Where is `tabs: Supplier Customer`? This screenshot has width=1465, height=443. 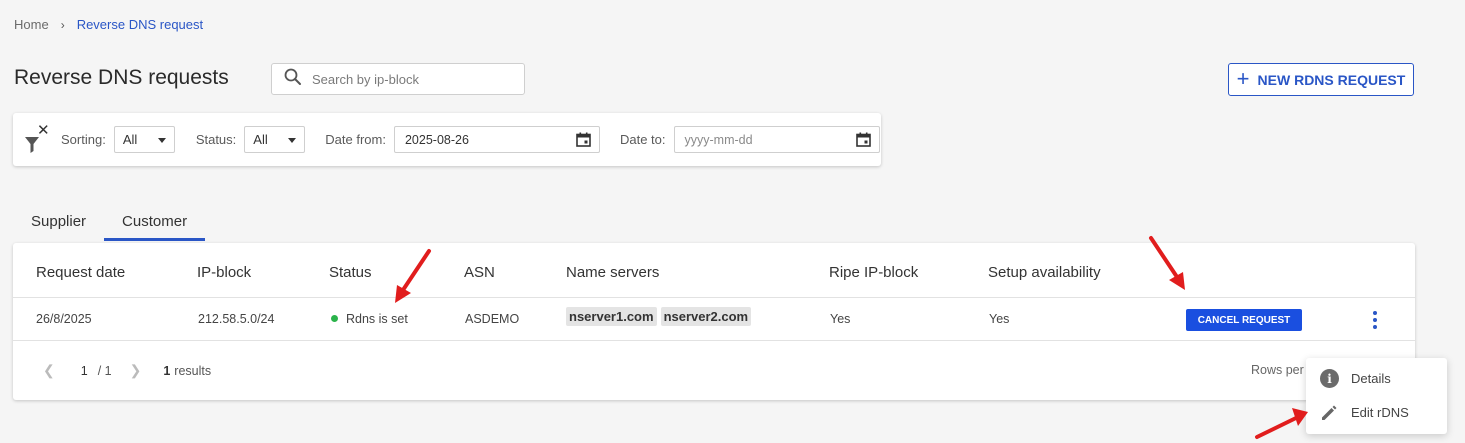
tabs: Supplier Customer is located at coordinates (109, 224).